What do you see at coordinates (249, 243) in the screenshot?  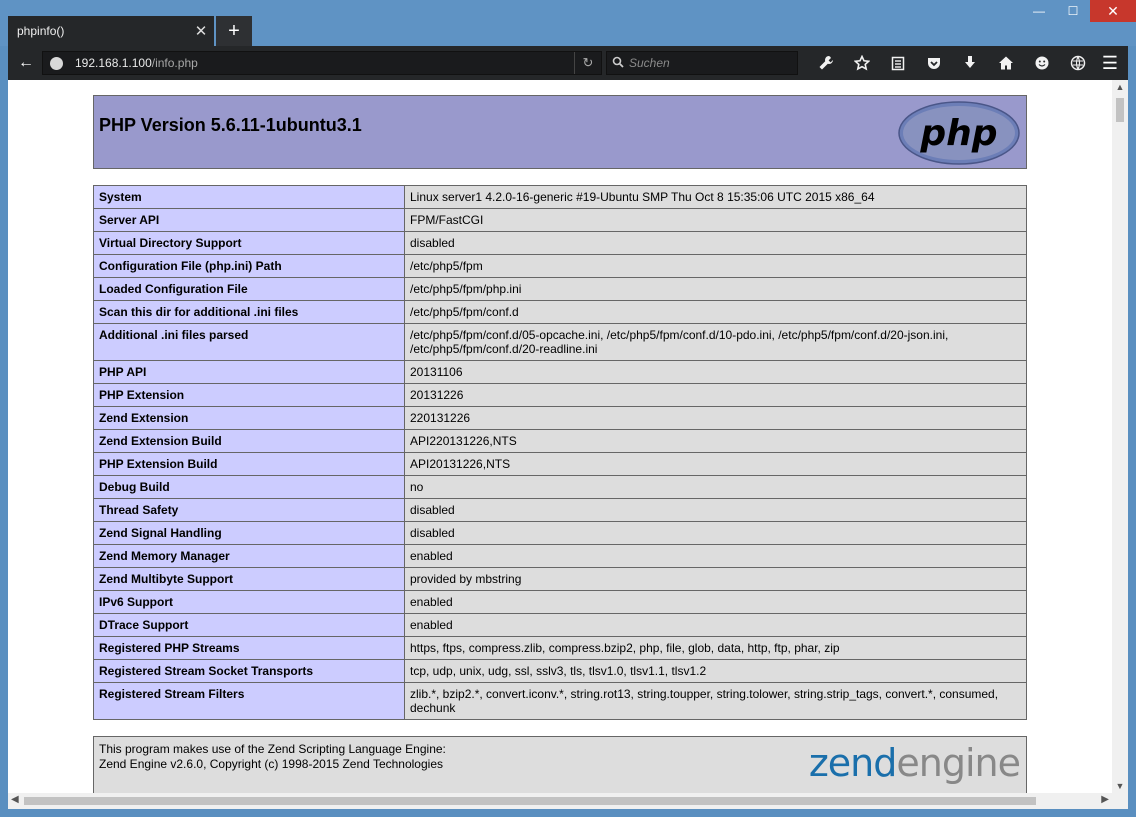 I see `row-key: Virtual Directory Support` at bounding box center [249, 243].